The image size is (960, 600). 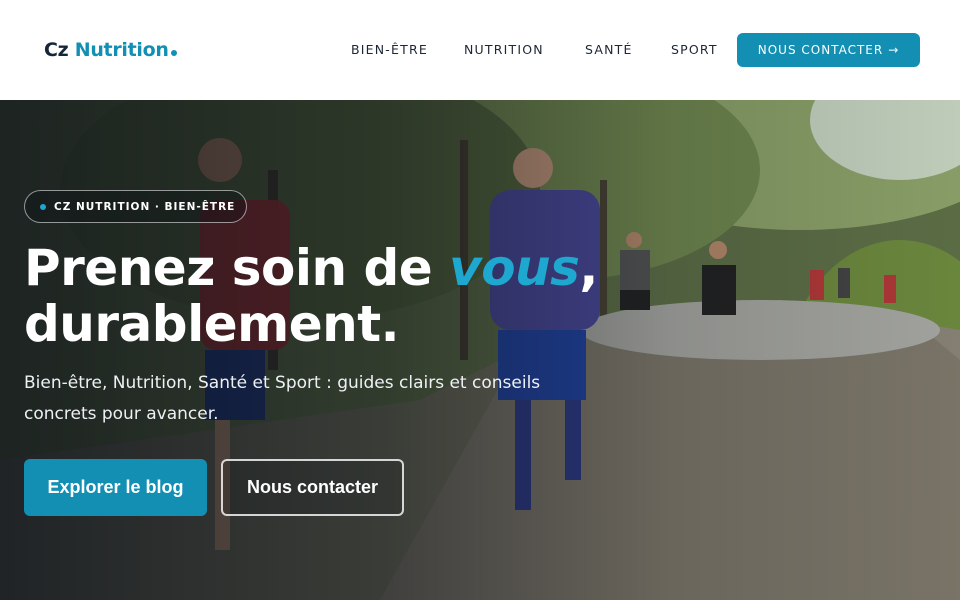 What do you see at coordinates (173, 53) in the screenshot?
I see `logo-dot-icon` at bounding box center [173, 53].